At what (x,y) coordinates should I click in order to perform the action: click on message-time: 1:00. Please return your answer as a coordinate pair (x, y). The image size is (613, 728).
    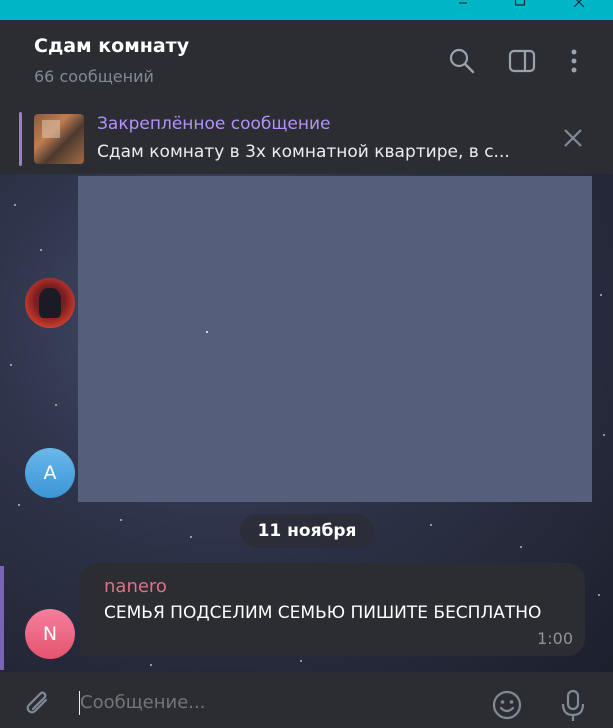
    Looking at the image, I should click on (555, 638).